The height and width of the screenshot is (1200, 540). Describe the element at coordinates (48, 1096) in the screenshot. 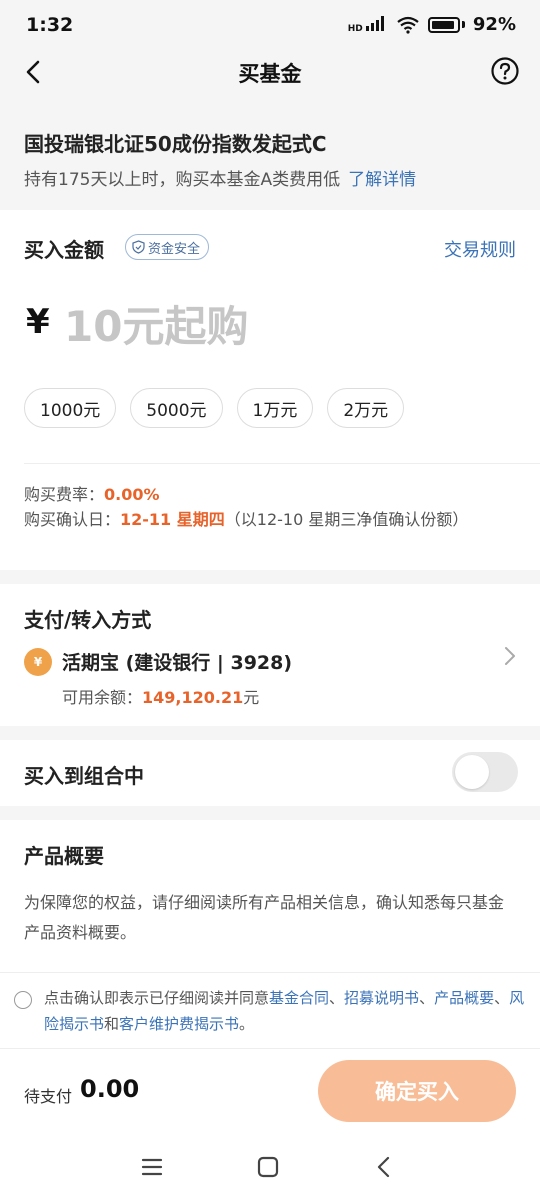

I see `pending-pay-label: 待支付` at that location.